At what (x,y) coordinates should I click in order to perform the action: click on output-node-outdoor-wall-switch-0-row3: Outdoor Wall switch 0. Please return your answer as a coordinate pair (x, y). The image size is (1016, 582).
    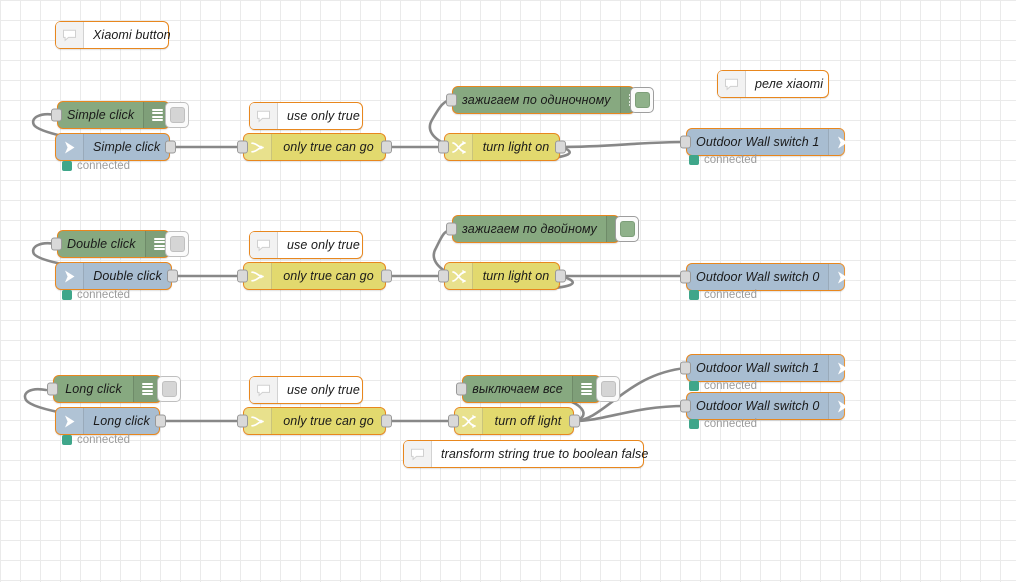
    Looking at the image, I should click on (768, 406).